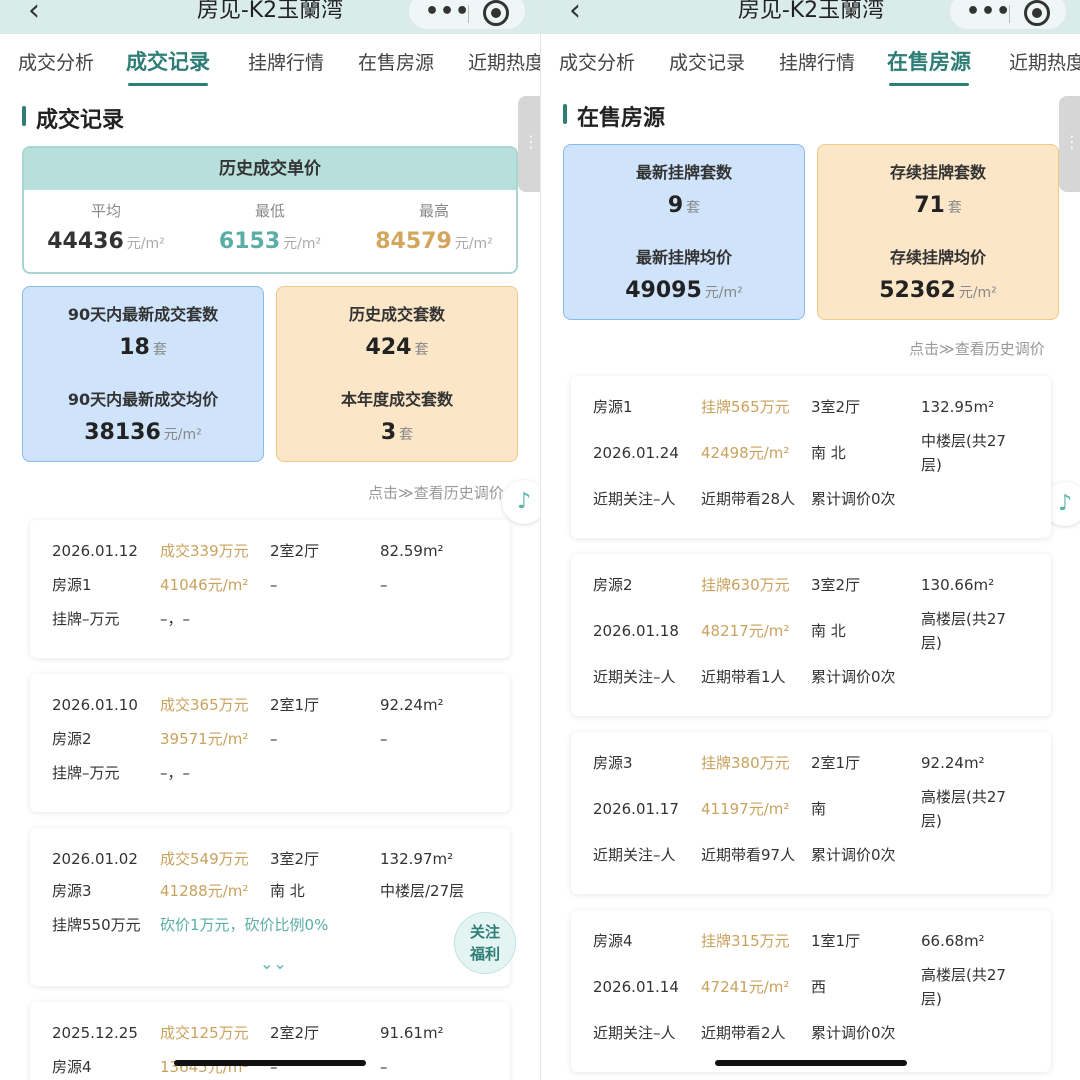 The width and height of the screenshot is (1080, 1080). Describe the element at coordinates (958, 407) in the screenshot. I see `listing-area: 132.95m²` at that location.